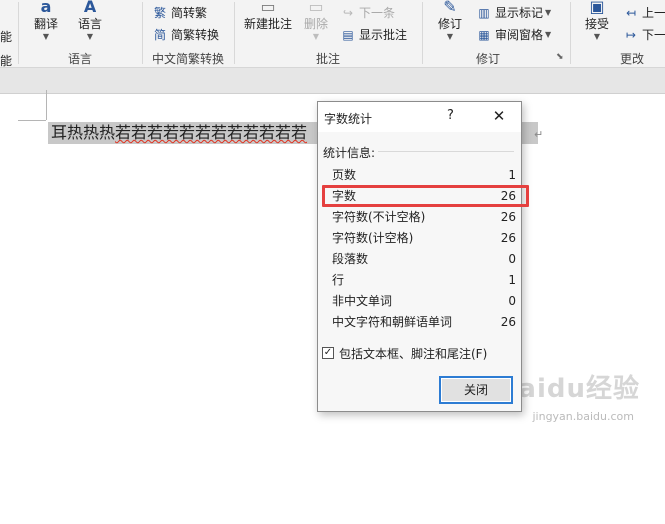  Describe the element at coordinates (632, 59) in the screenshot. I see `group-label-changes: 更改` at that location.